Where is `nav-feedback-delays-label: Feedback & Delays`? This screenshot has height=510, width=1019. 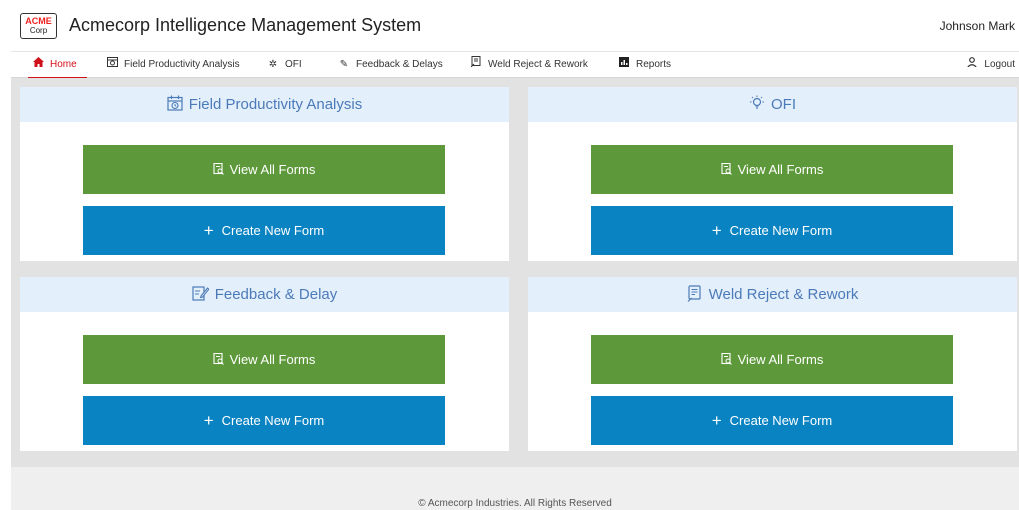 nav-feedback-delays-label: Feedback & Delays is located at coordinates (399, 64).